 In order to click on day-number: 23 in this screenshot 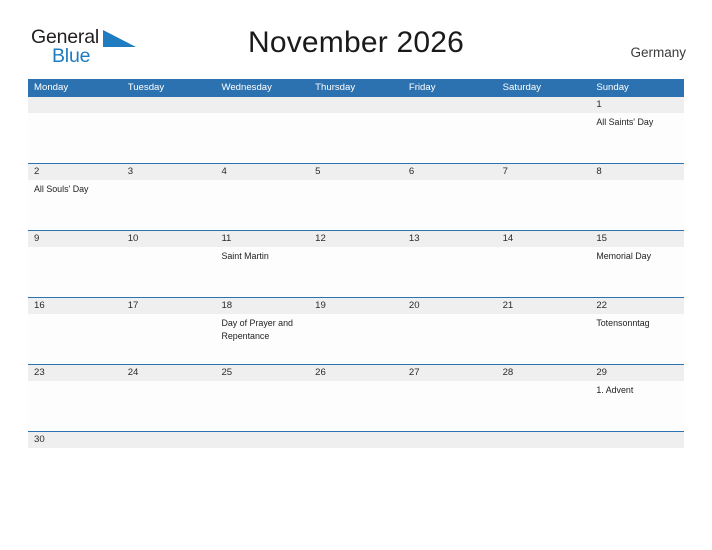, I will do `click(75, 373)`.